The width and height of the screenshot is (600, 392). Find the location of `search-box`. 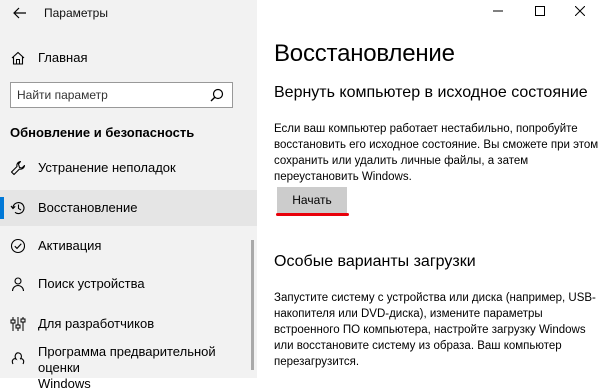

search-box is located at coordinates (121, 95).